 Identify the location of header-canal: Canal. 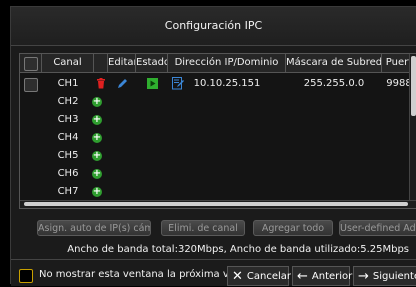
(68, 63).